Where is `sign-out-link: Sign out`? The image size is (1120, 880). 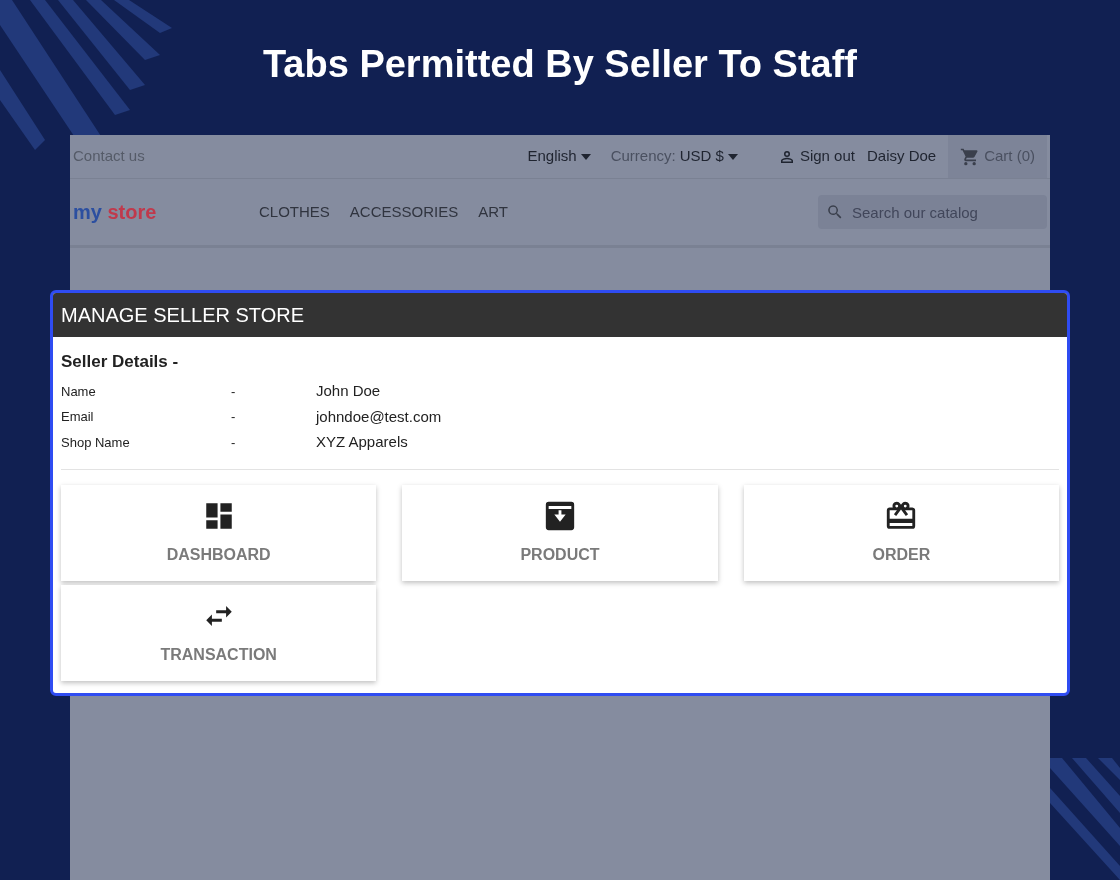
sign-out-link: Sign out is located at coordinates (827, 156).